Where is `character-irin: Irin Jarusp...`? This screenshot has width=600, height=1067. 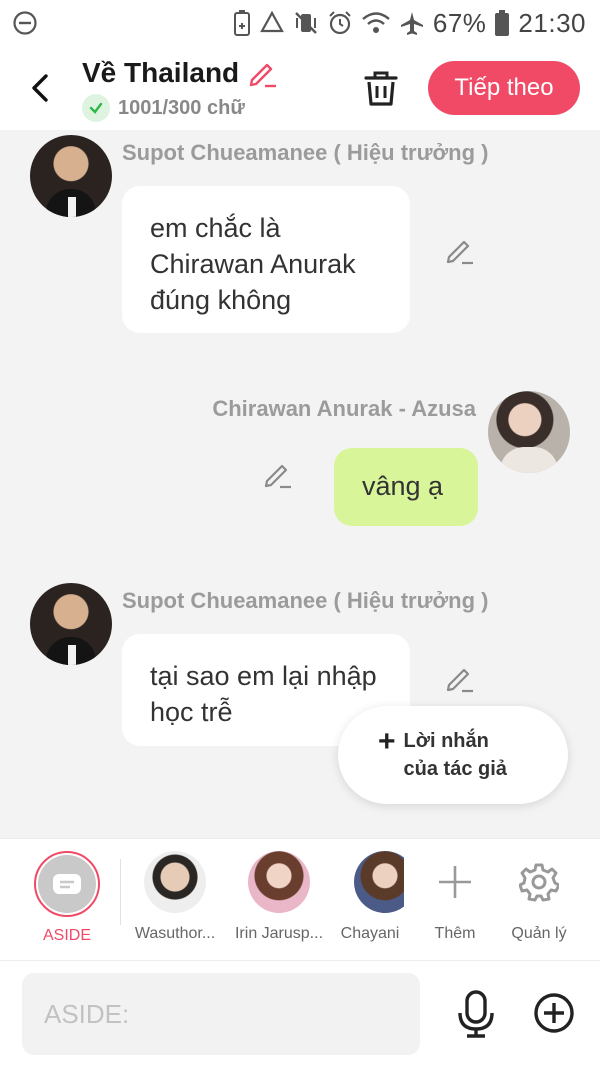 character-irin: Irin Jarusp... is located at coordinates (279, 897).